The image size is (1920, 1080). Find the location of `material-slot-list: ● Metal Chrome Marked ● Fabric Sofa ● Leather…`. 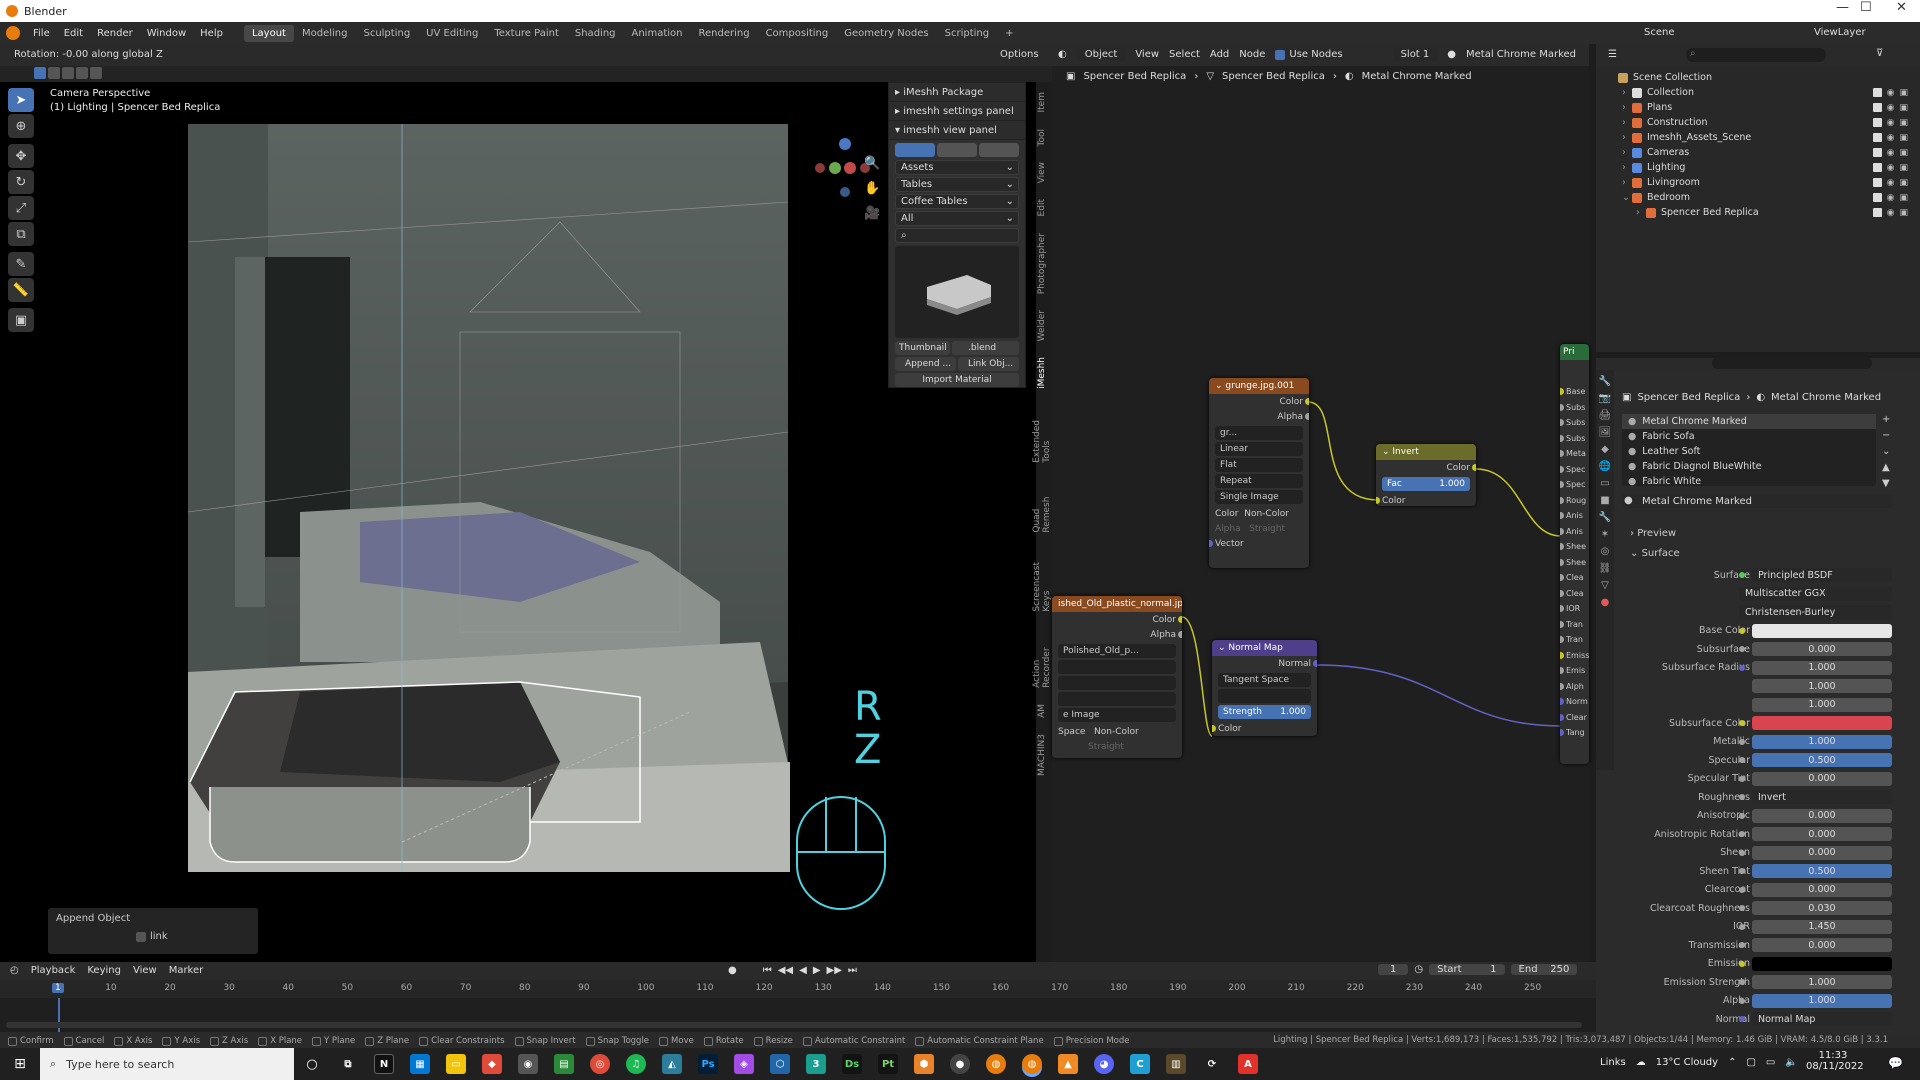

material-slot-list: ● Metal Chrome Marked ● Fabric Sofa ● Leather… is located at coordinates (1749, 450).